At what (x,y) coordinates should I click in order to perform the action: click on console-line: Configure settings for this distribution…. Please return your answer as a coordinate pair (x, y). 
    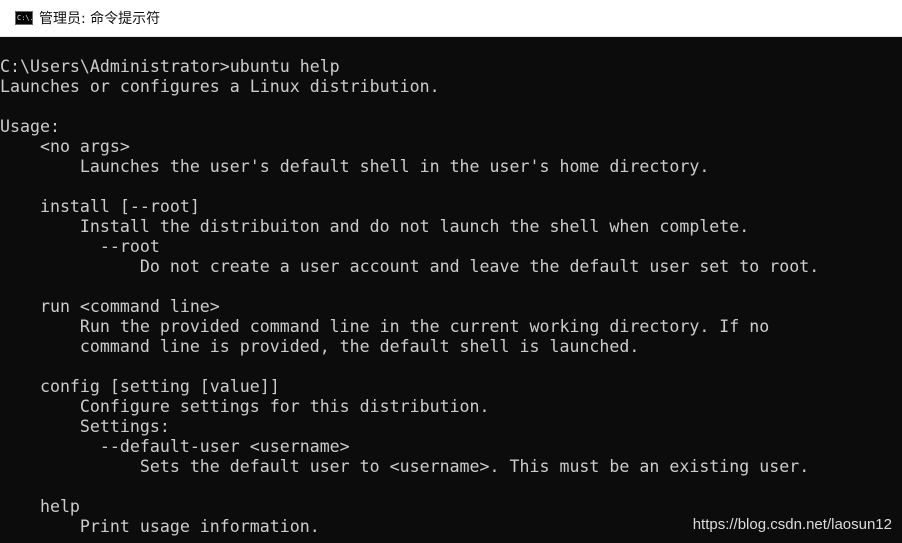
    Looking at the image, I should click on (245, 406).